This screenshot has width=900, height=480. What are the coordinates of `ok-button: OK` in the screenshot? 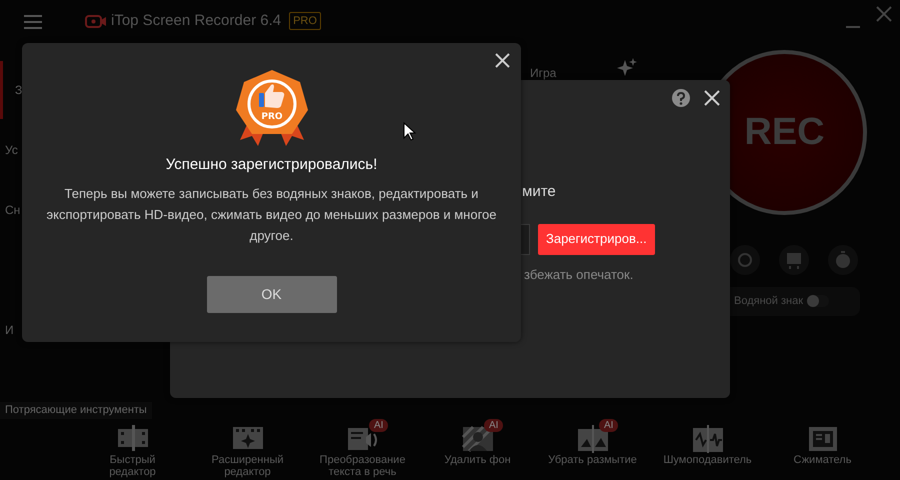 It's located at (271, 294).